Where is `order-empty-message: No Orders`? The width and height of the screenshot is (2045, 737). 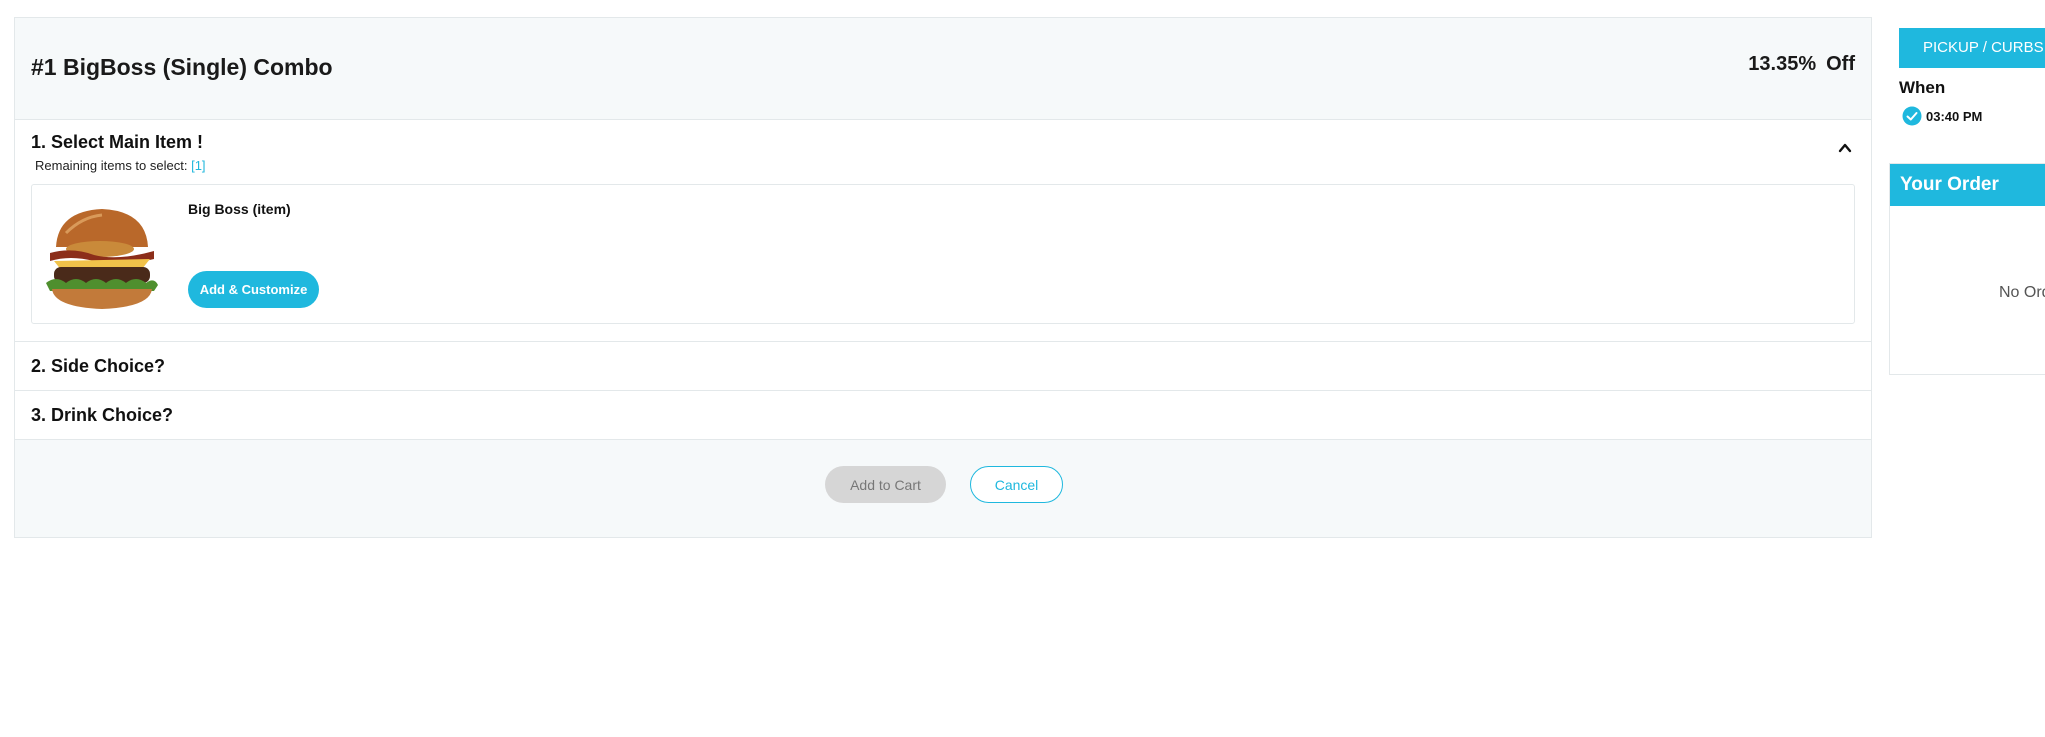
order-empty-message: No Orders is located at coordinates (2022, 292).